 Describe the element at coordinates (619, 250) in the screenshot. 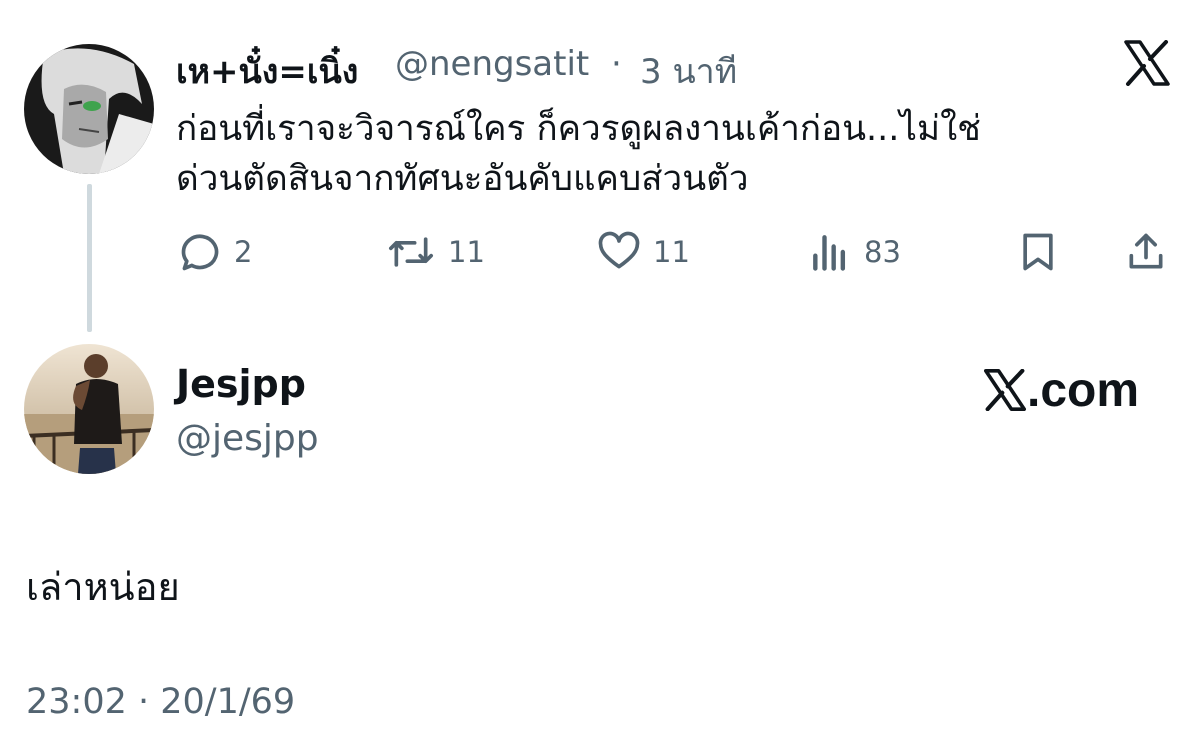

I see `heart-icon` at that location.